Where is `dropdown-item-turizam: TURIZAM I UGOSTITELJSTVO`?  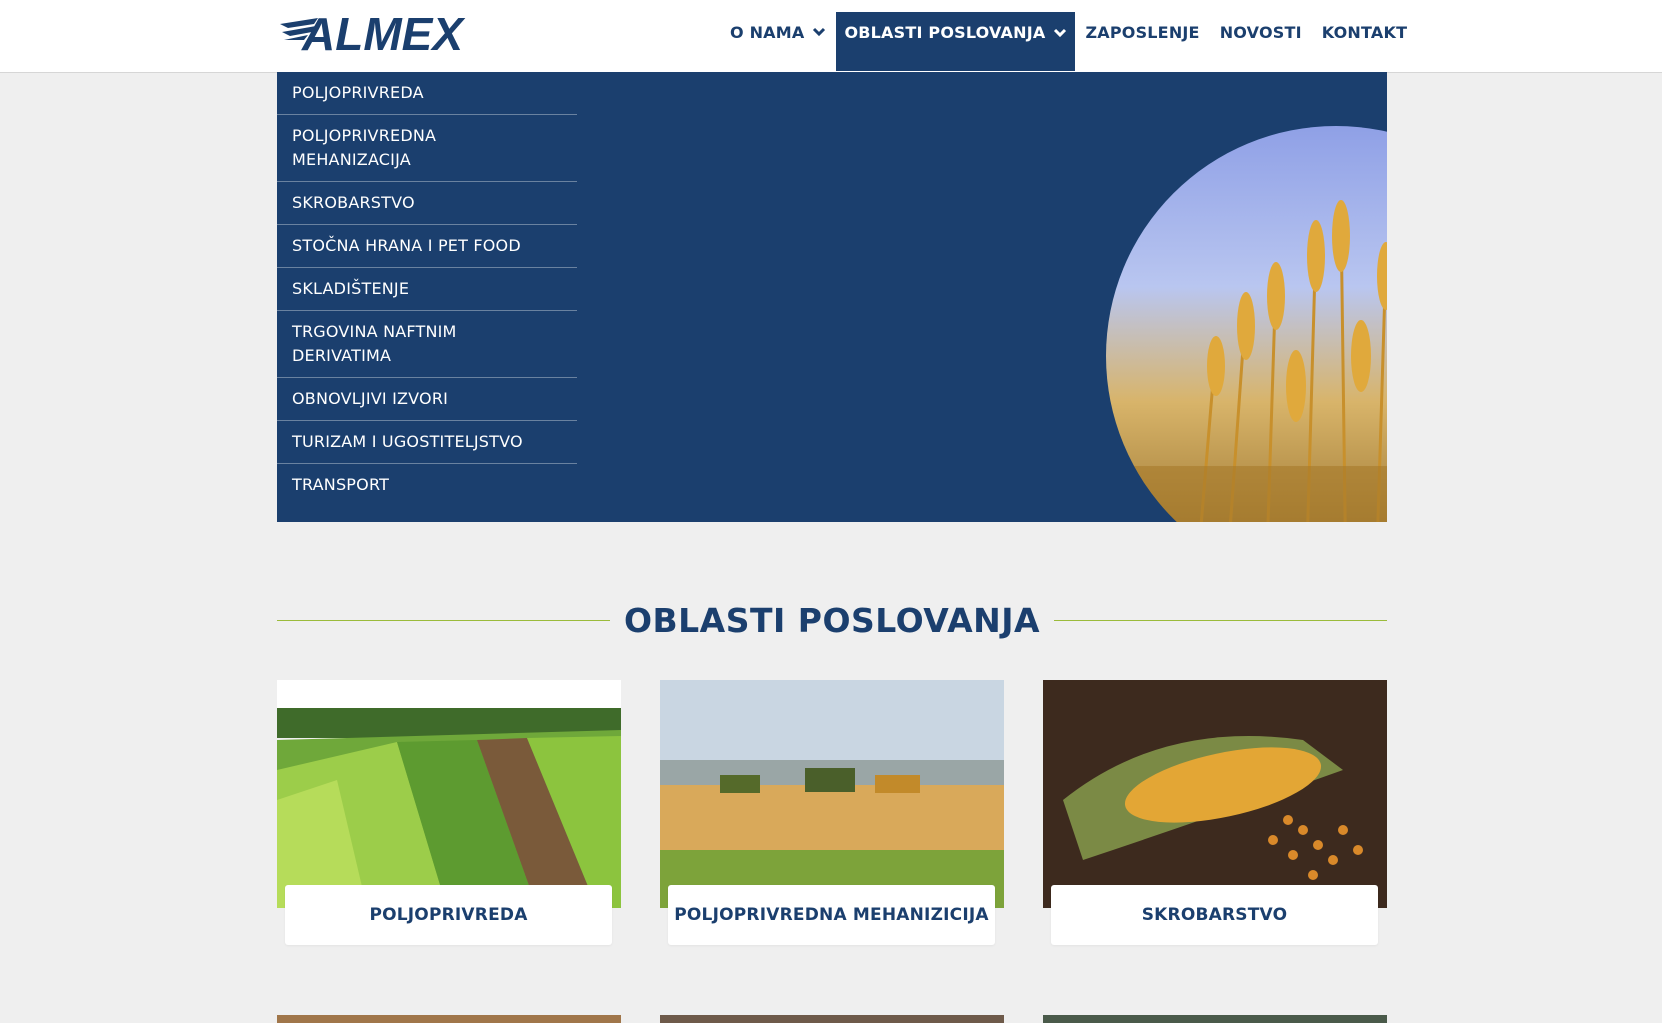 dropdown-item-turizam: TURIZAM I UGOSTITELJSTVO is located at coordinates (427, 442).